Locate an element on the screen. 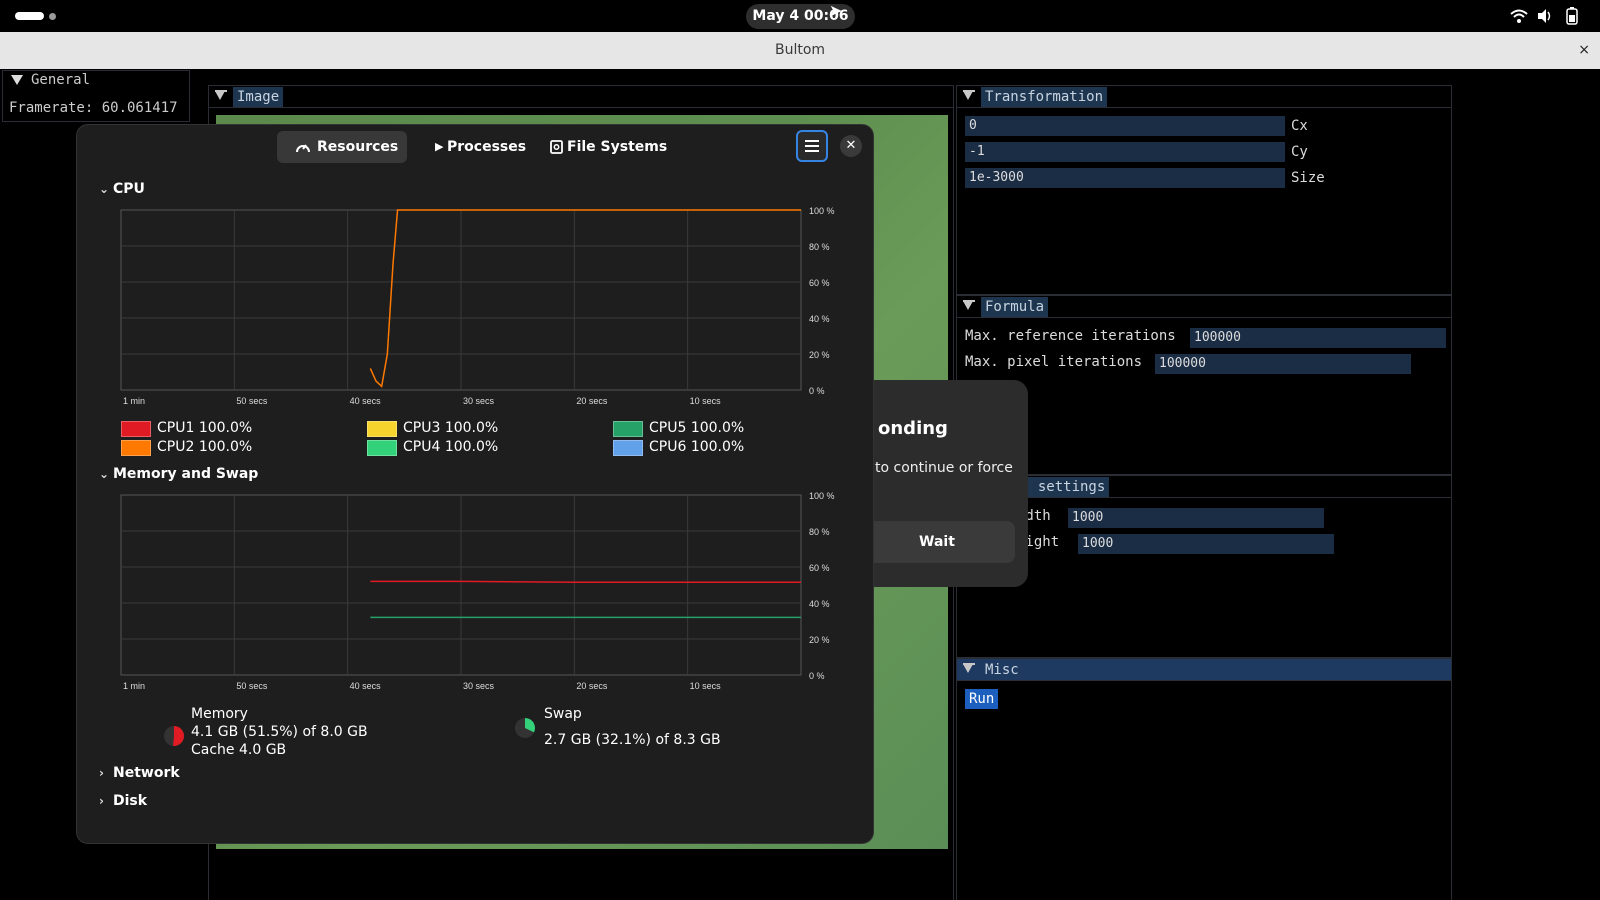 This screenshot has height=900, width=1600. misc-title: Misc is located at coordinates (1002, 670).